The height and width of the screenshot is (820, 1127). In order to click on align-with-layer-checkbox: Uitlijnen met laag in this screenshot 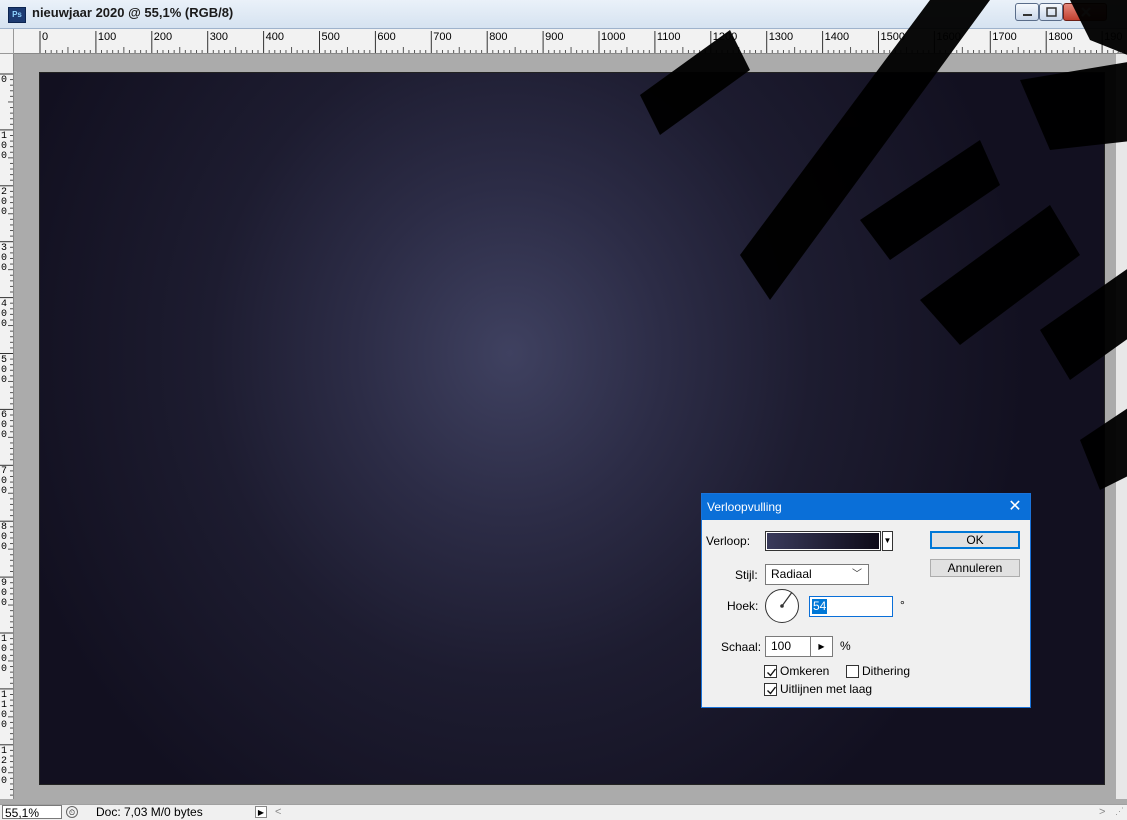, I will do `click(834, 689)`.